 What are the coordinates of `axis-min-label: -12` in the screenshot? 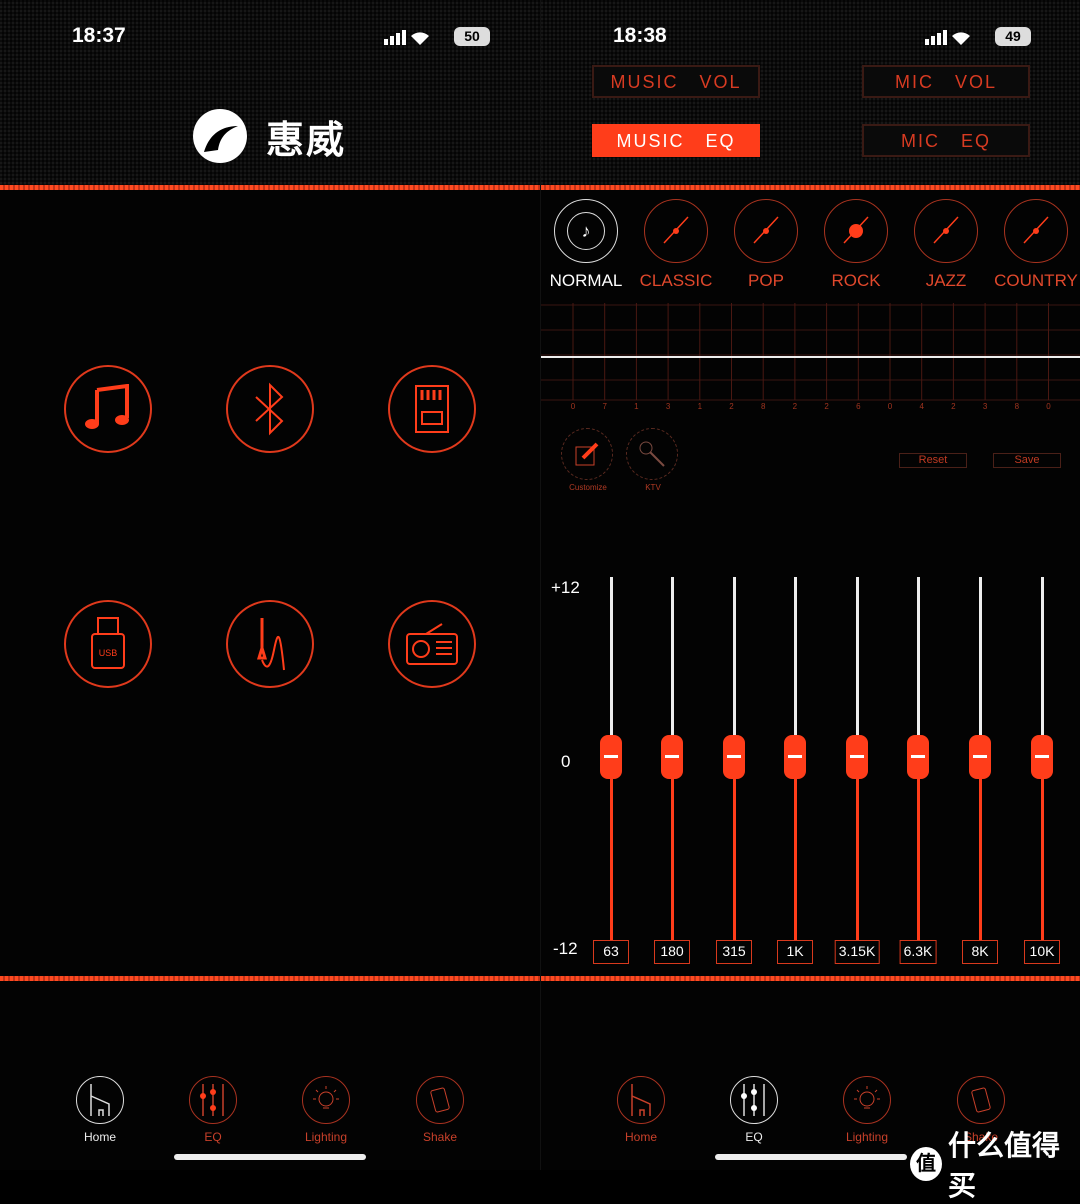 It's located at (565, 948).